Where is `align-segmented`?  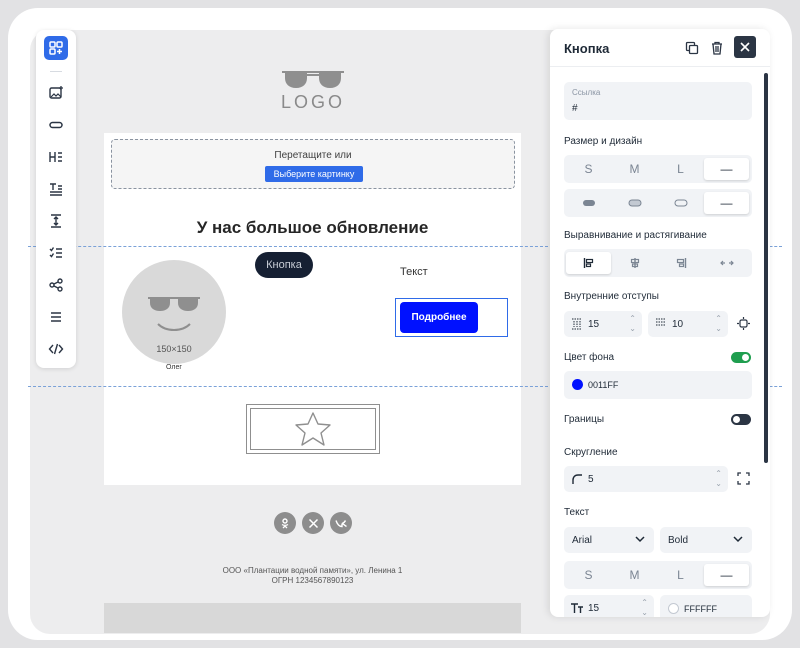 align-segmented is located at coordinates (658, 263).